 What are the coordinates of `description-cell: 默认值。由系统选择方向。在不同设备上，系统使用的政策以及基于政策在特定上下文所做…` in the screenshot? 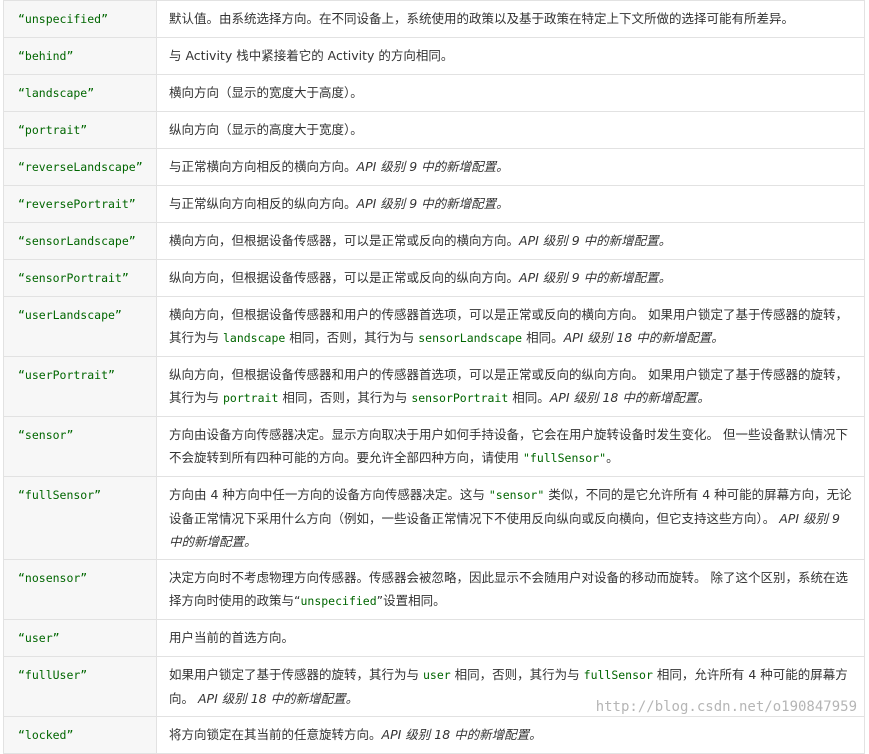 It's located at (510, 19).